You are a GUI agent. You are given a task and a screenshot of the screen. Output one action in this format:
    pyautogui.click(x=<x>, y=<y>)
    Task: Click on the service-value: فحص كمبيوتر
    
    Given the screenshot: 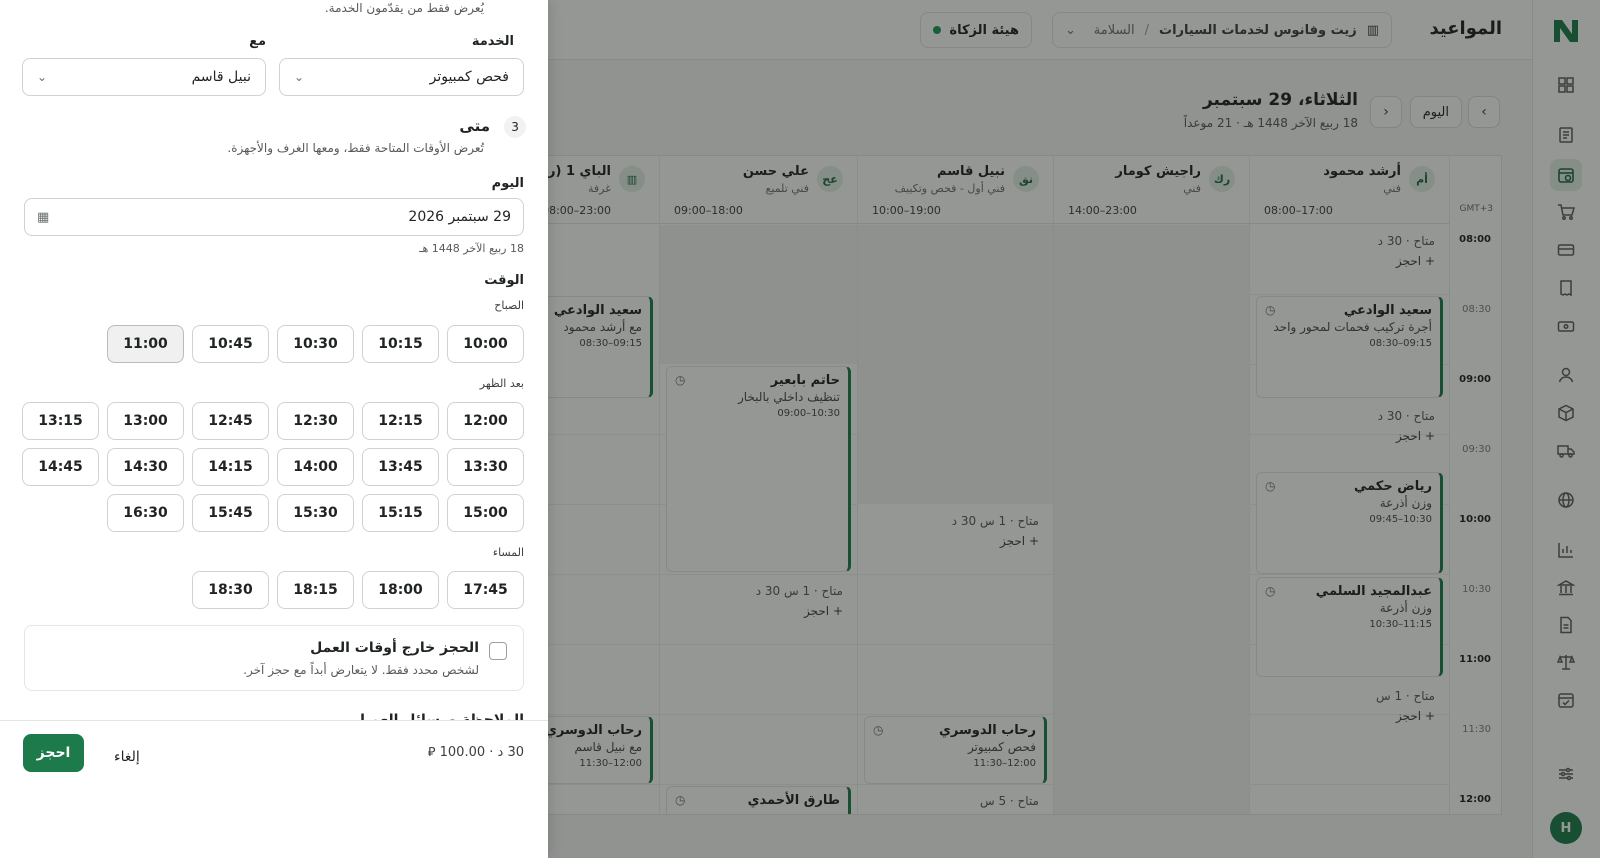 What is the action you would take?
    pyautogui.click(x=469, y=77)
    